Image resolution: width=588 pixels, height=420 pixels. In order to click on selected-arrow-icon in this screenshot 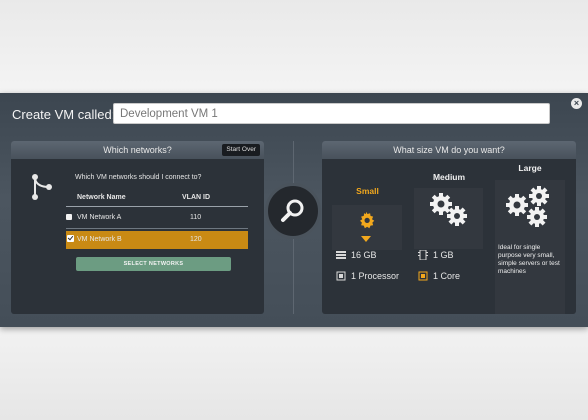, I will do `click(366, 239)`.